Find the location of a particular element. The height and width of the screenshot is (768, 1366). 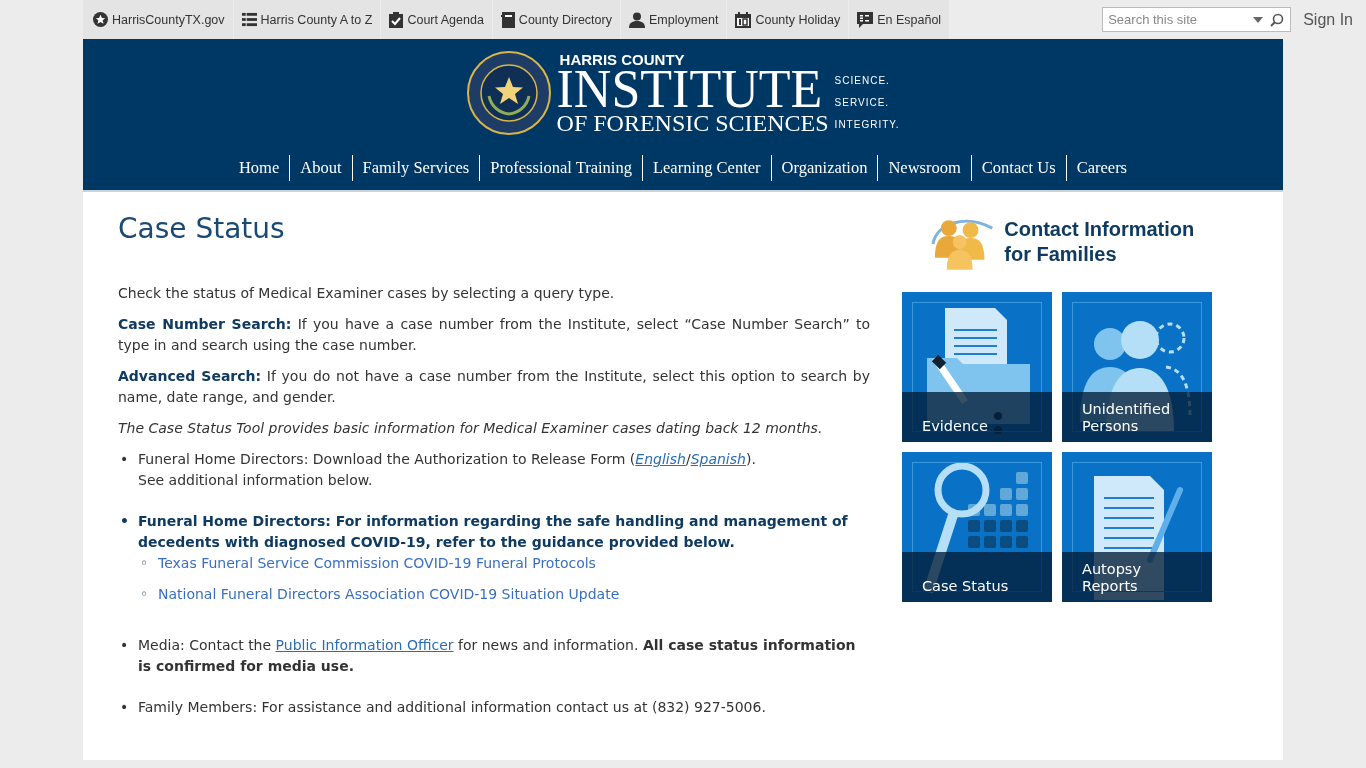

site-title: INSTITUTE is located at coordinates (689, 88).